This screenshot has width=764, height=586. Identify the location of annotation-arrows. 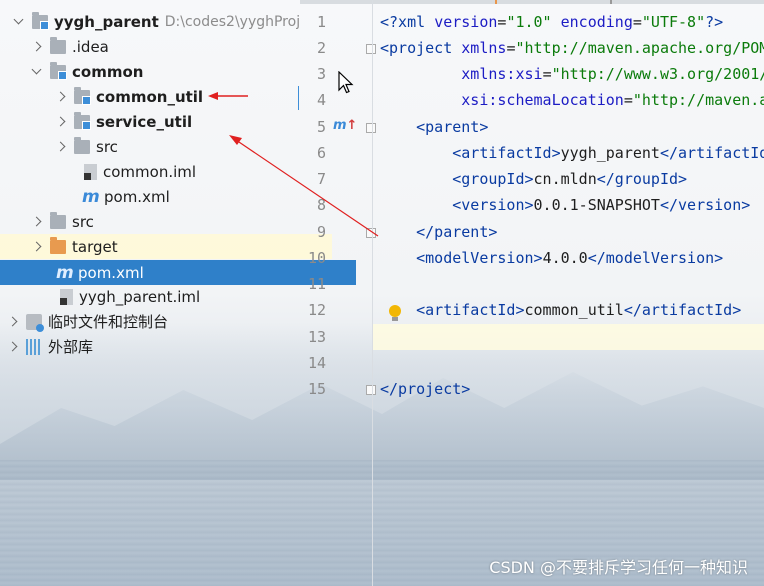
(293, 164).